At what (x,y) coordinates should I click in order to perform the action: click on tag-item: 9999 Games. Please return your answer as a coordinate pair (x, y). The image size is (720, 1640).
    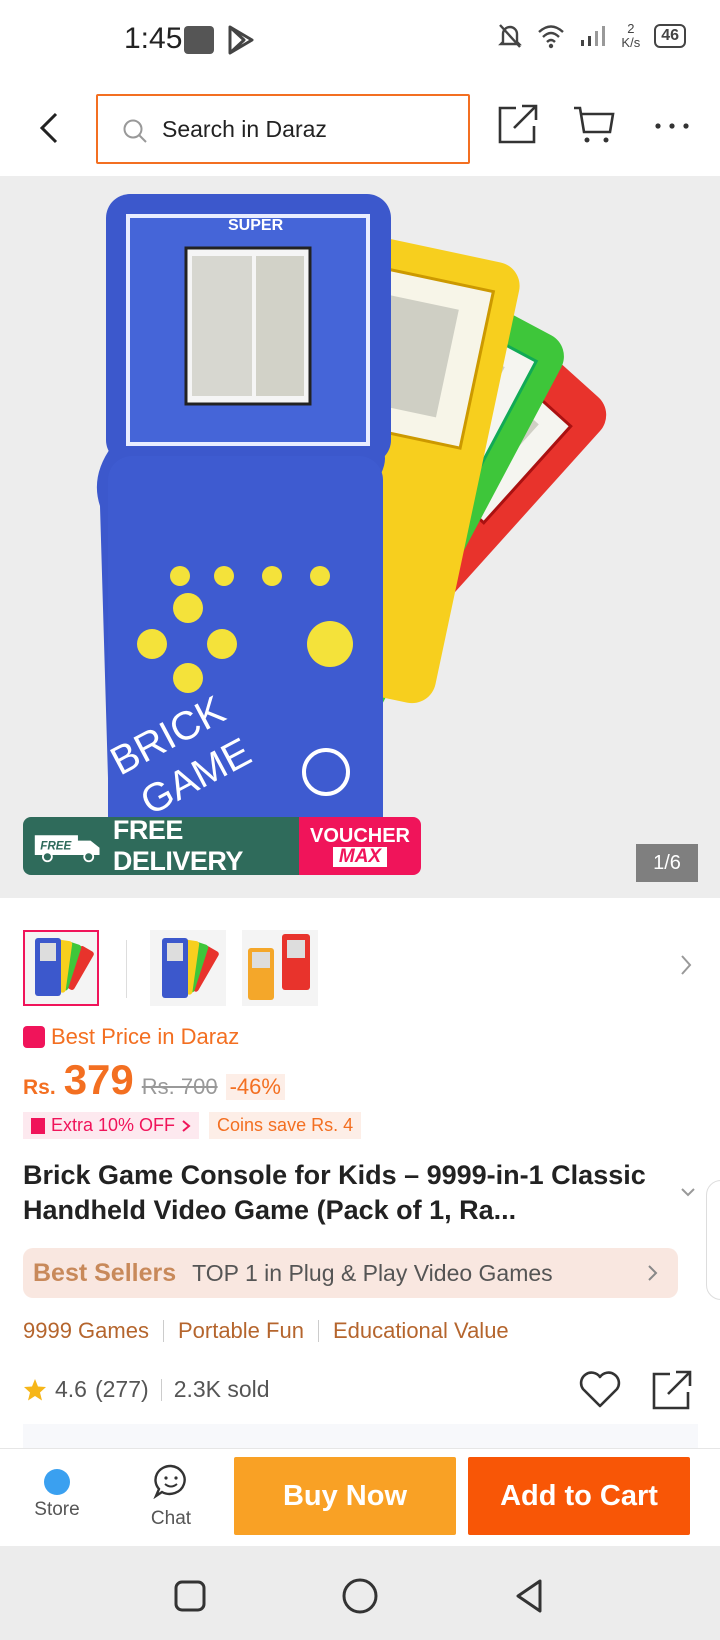
    Looking at the image, I should click on (86, 1330).